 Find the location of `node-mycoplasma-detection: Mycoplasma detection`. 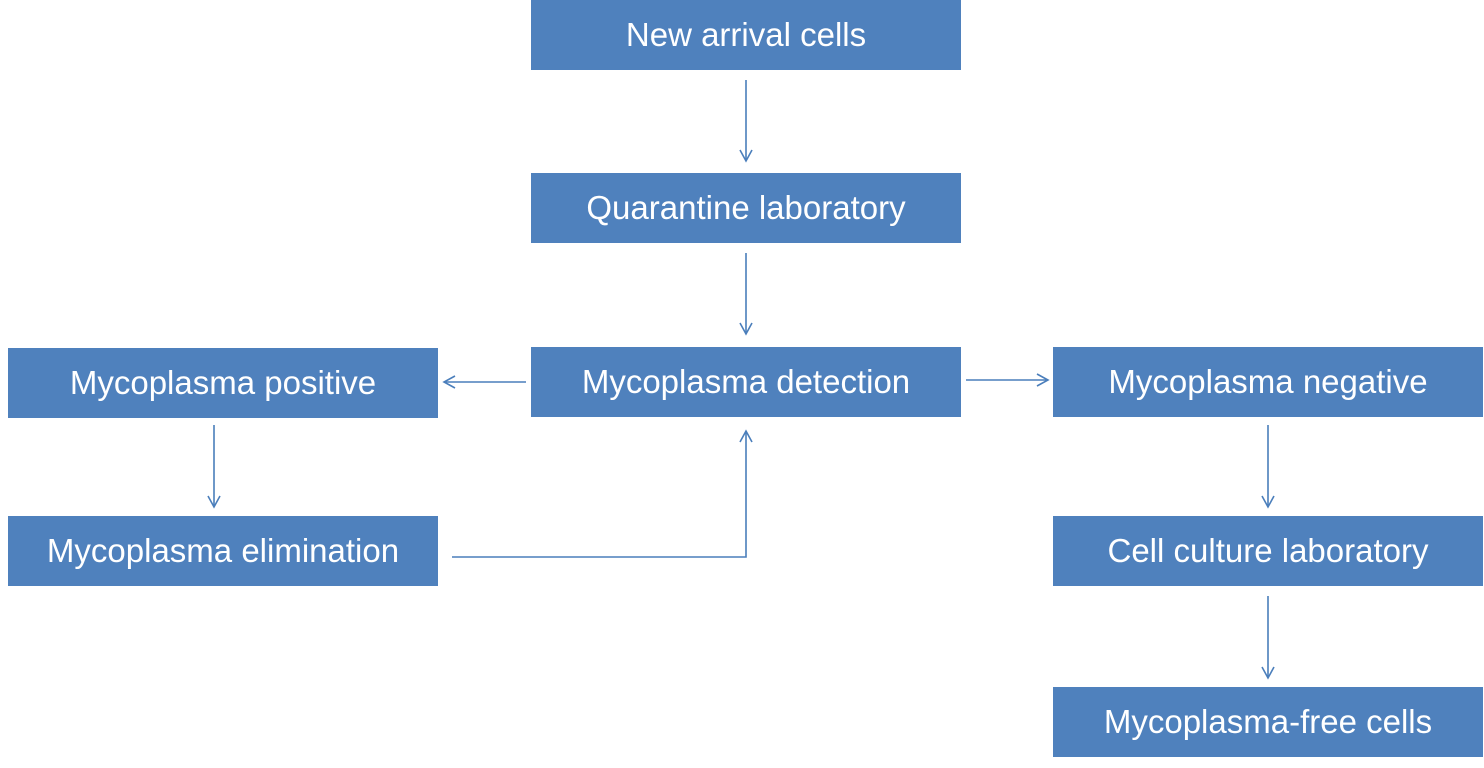

node-mycoplasma-detection: Mycoplasma detection is located at coordinates (746, 382).